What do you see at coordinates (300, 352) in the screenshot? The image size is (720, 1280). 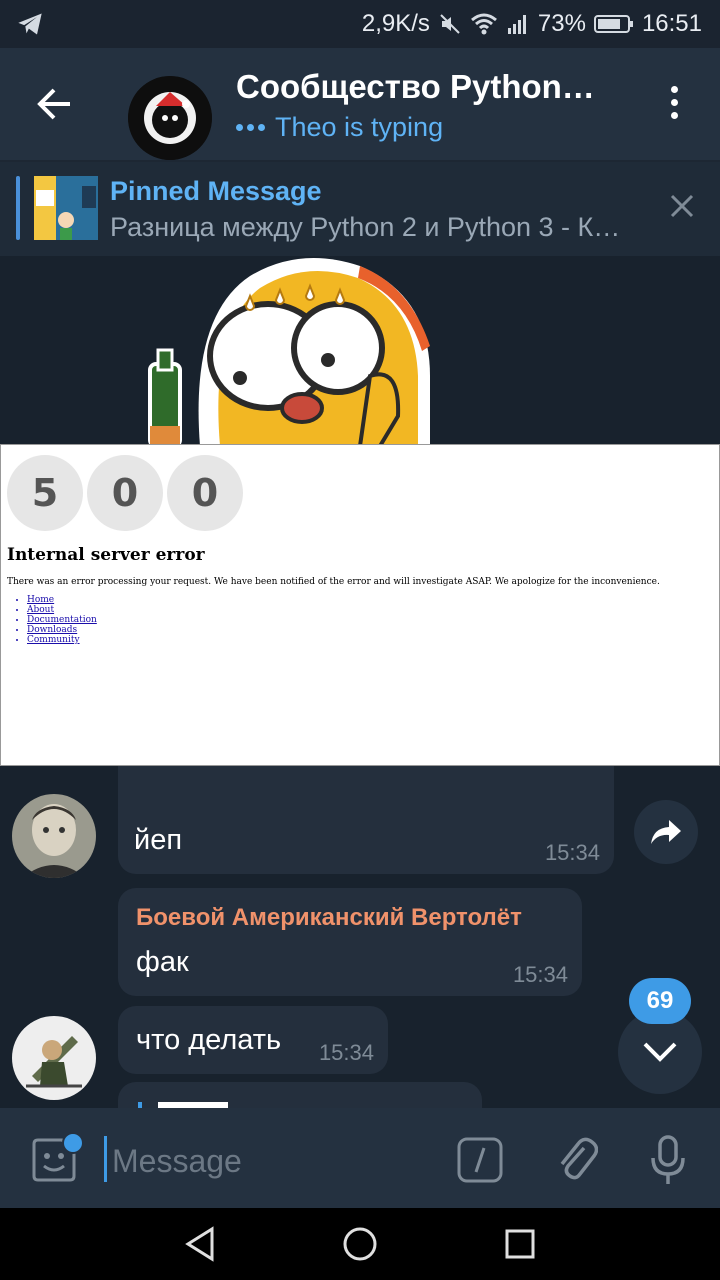 I see `sticker-image` at bounding box center [300, 352].